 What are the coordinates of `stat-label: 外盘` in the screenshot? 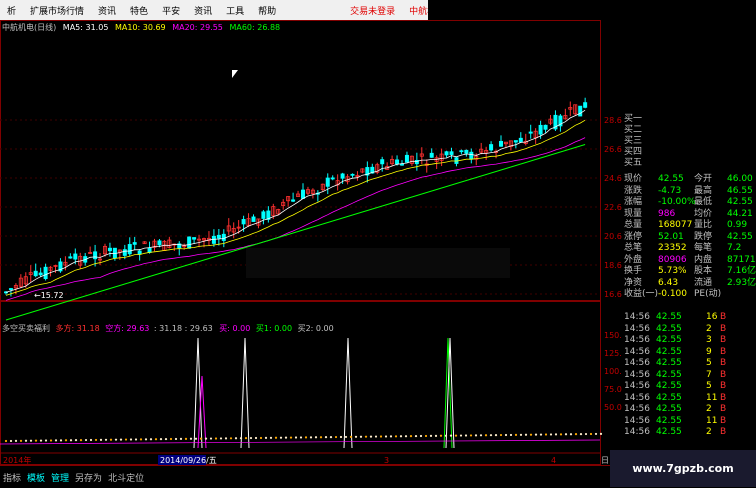 It's located at (633, 259).